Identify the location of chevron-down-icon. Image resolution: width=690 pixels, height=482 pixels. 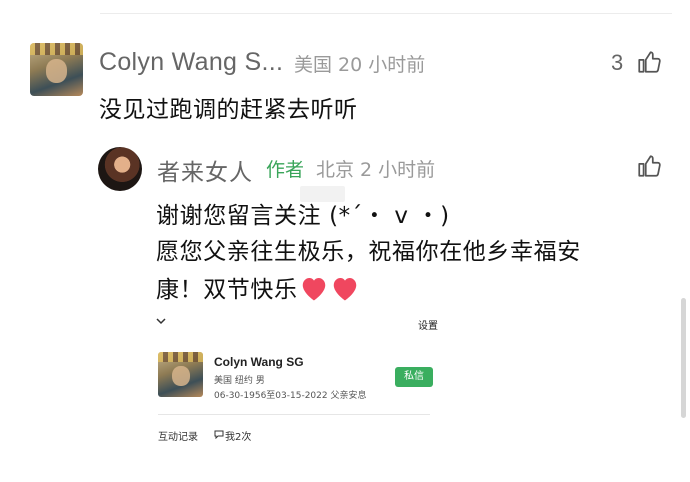
(161, 321).